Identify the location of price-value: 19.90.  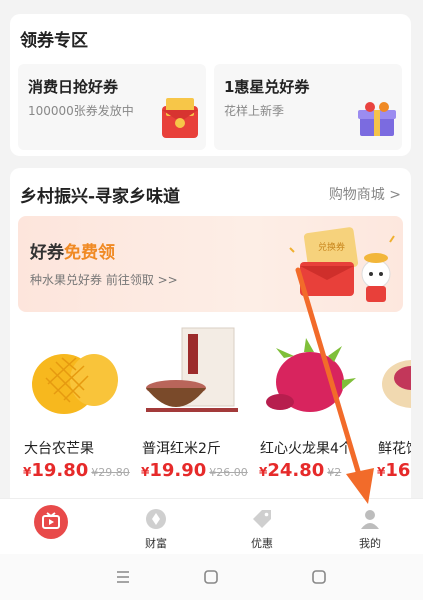
(178, 470).